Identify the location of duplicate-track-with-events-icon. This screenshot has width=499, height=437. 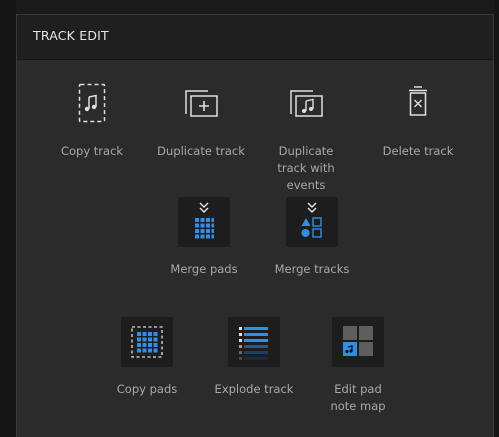
(306, 103).